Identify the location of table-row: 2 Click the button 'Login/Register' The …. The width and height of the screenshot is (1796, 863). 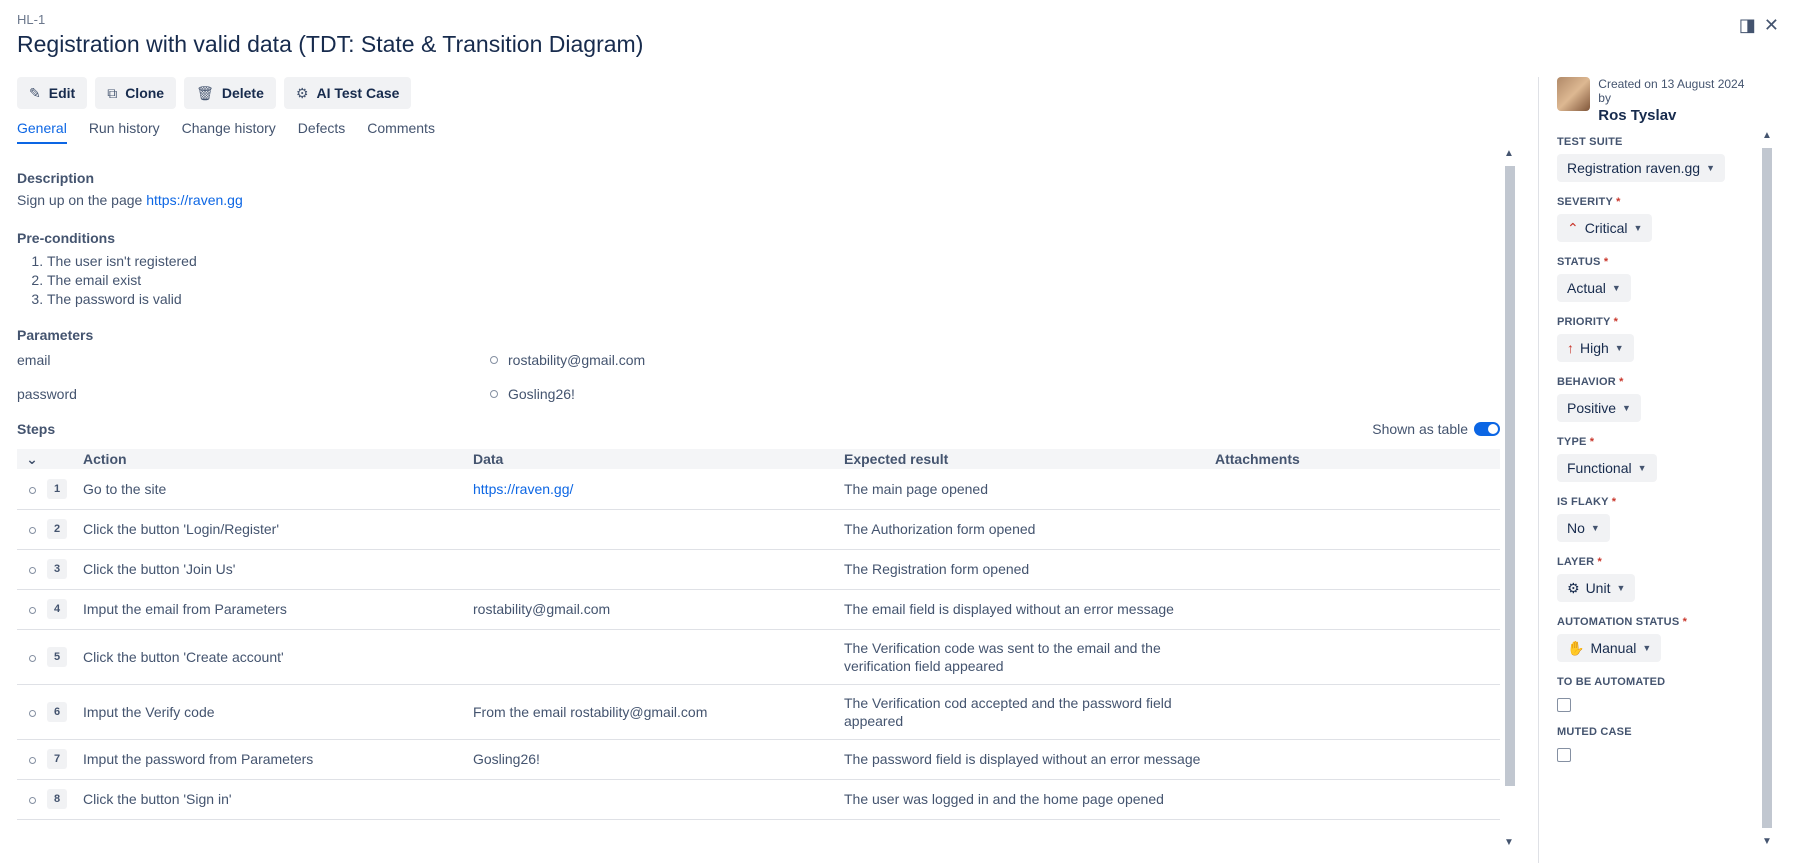
(758, 529).